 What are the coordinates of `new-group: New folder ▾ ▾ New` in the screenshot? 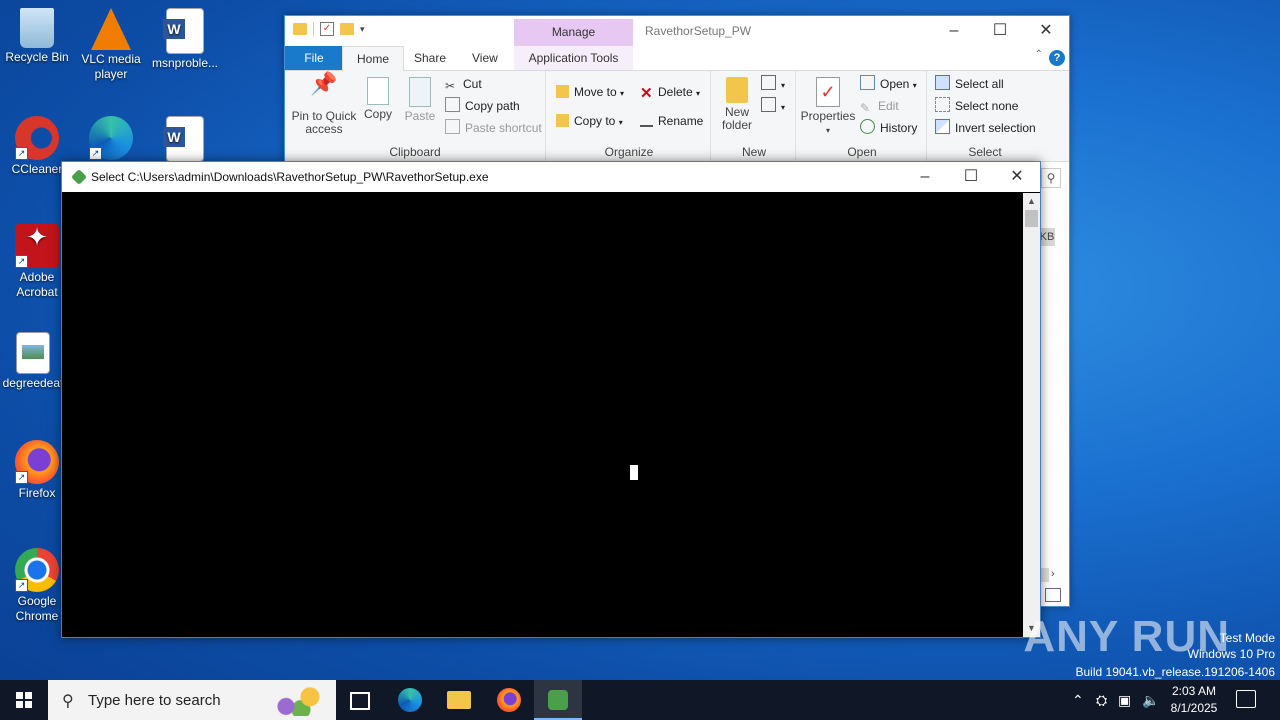 It's located at (754, 116).